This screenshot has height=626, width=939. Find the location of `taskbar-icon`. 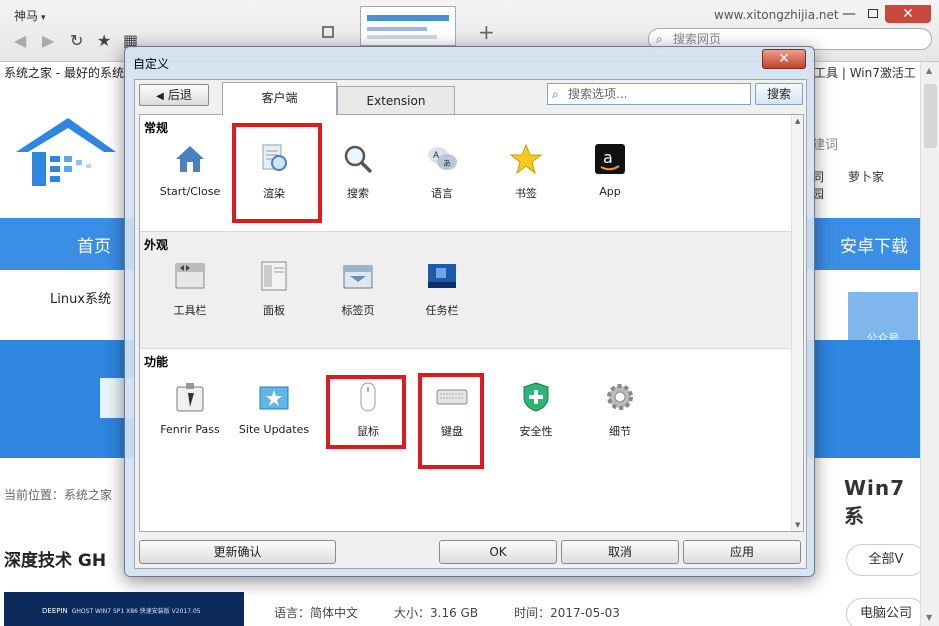

taskbar-icon is located at coordinates (442, 276).